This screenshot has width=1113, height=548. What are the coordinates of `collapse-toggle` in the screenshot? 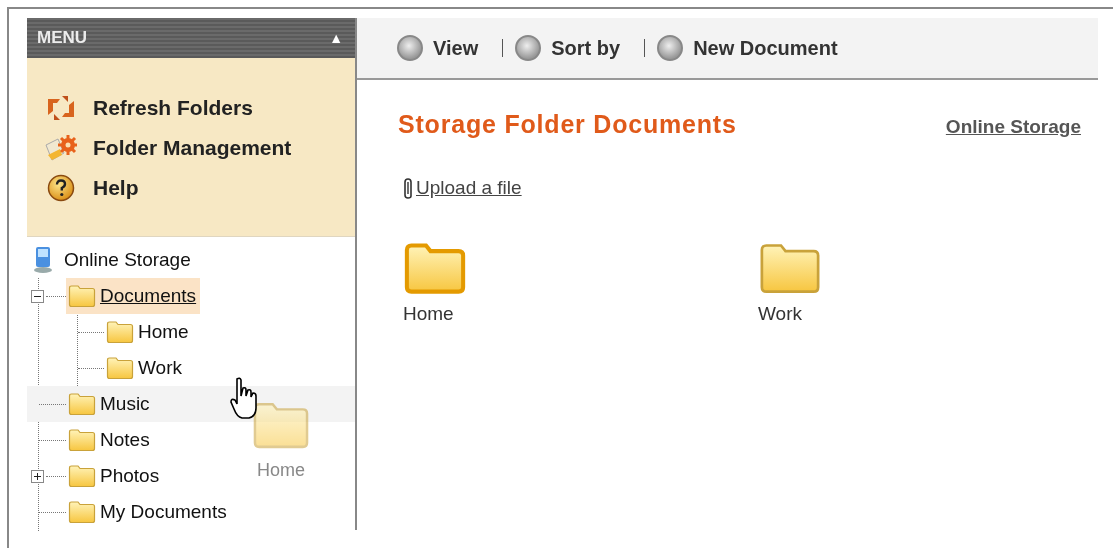 It's located at (37, 296).